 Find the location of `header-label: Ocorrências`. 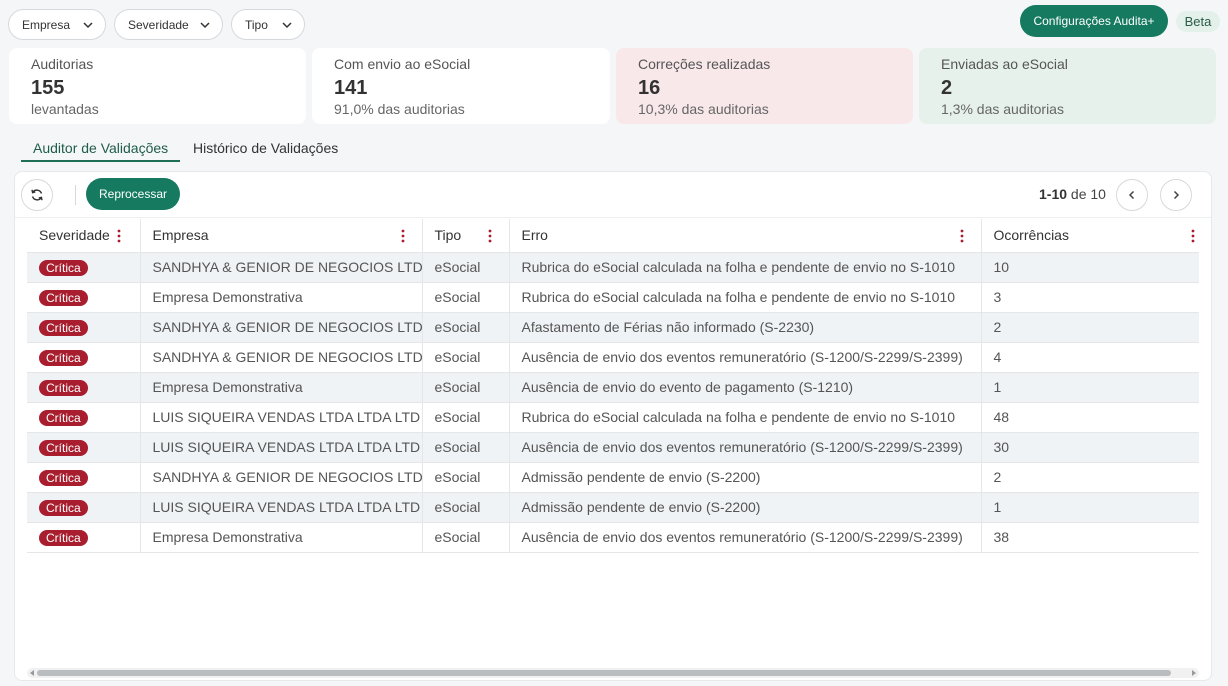

header-label: Ocorrências is located at coordinates (1031, 235).